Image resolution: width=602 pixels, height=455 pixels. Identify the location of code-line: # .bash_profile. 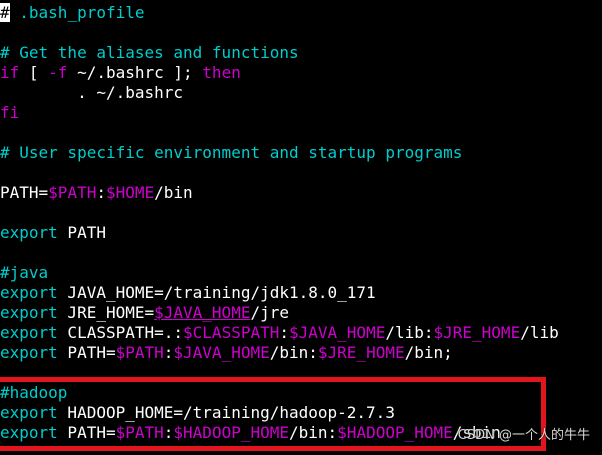
(72, 13).